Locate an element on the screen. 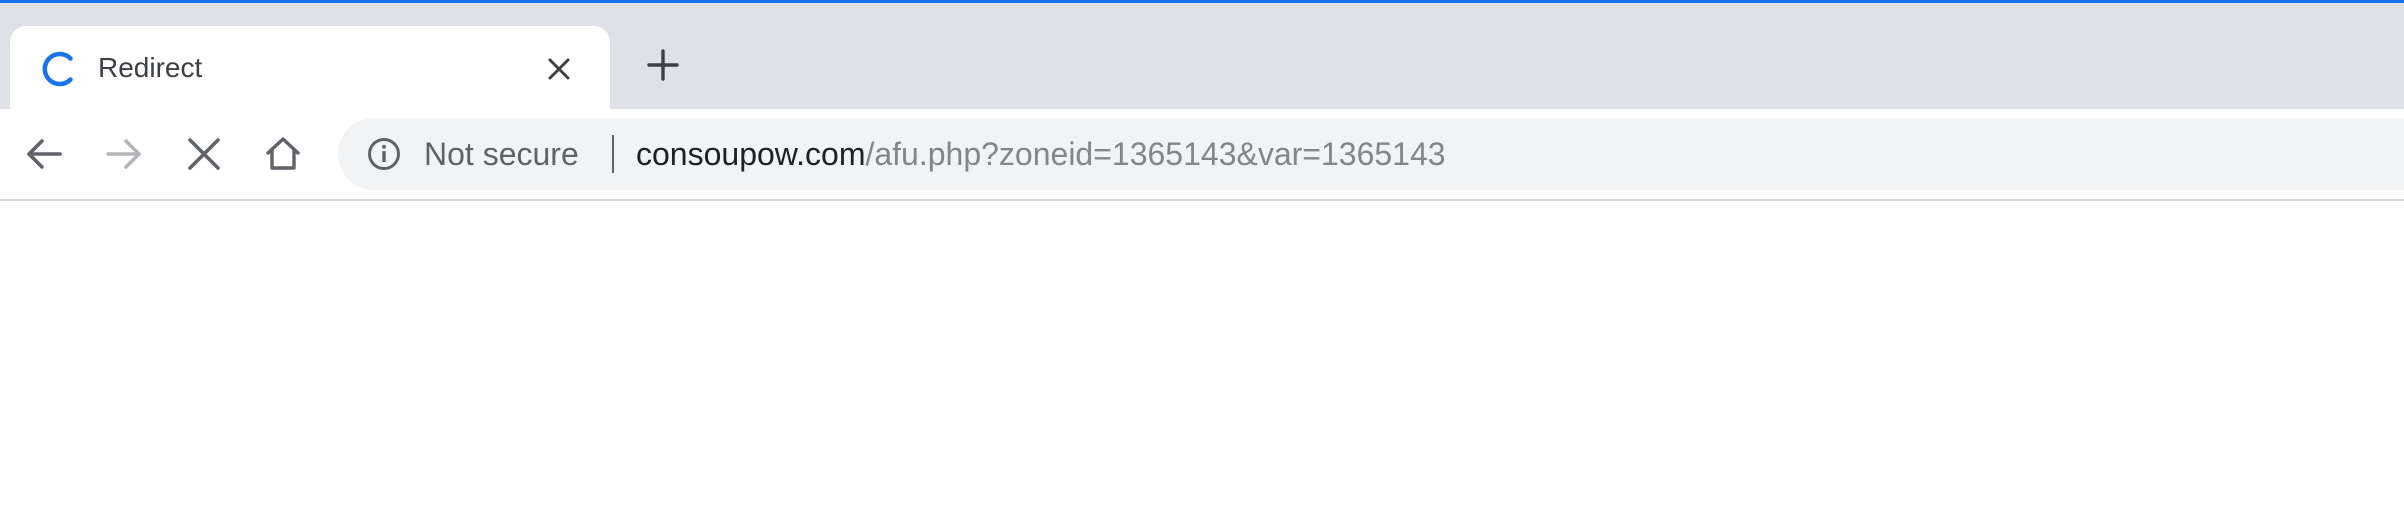 The image size is (2404, 527). url-path: /afu.php?zoneid=1365143&var=1365143 is located at coordinates (1155, 154).